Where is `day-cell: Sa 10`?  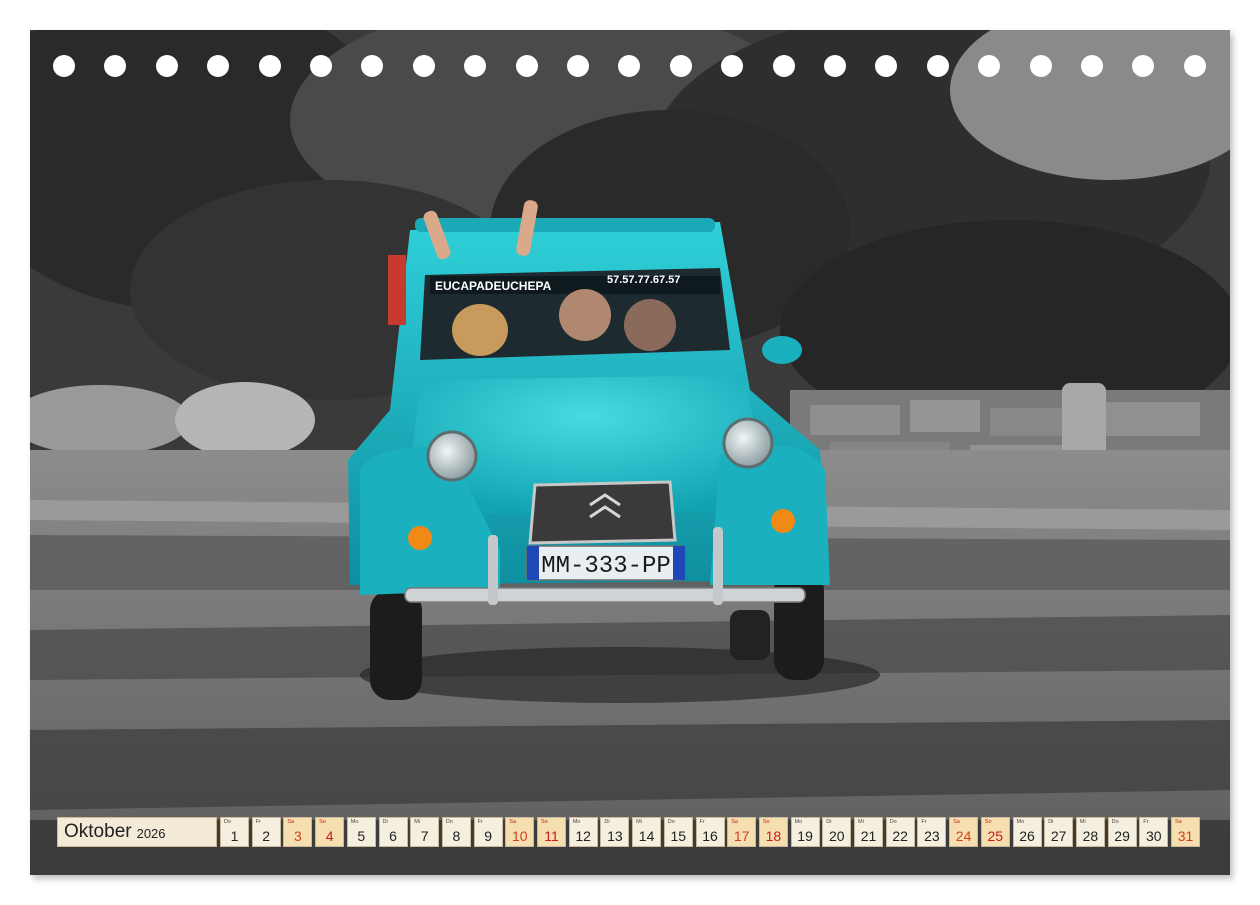
day-cell: Sa 10 is located at coordinates (520, 832).